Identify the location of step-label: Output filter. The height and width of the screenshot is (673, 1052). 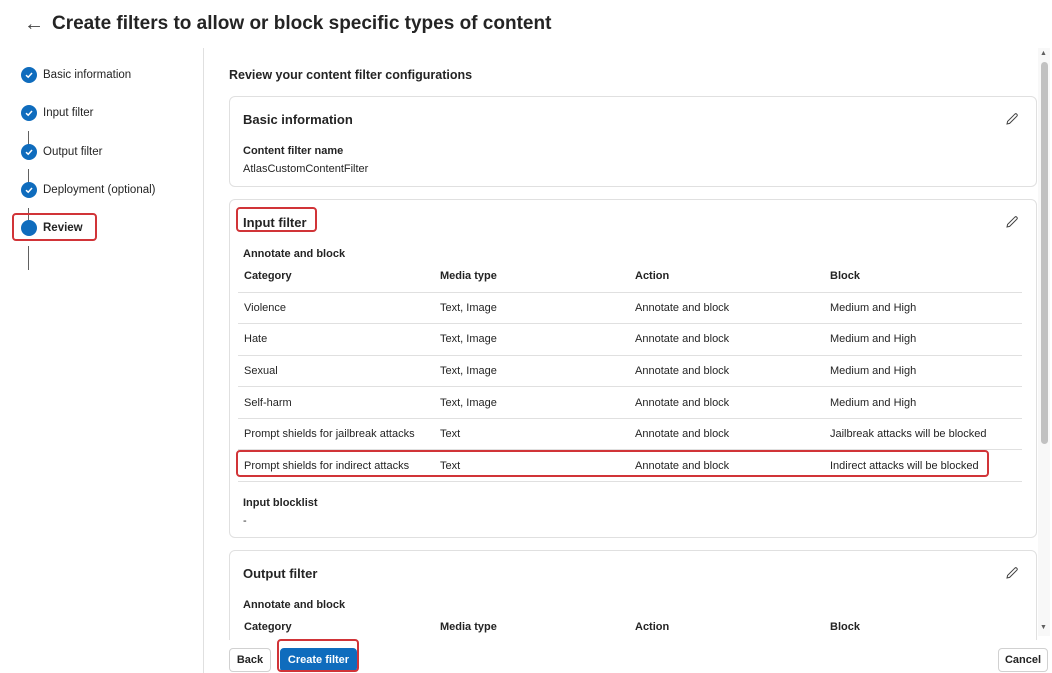
(73, 152).